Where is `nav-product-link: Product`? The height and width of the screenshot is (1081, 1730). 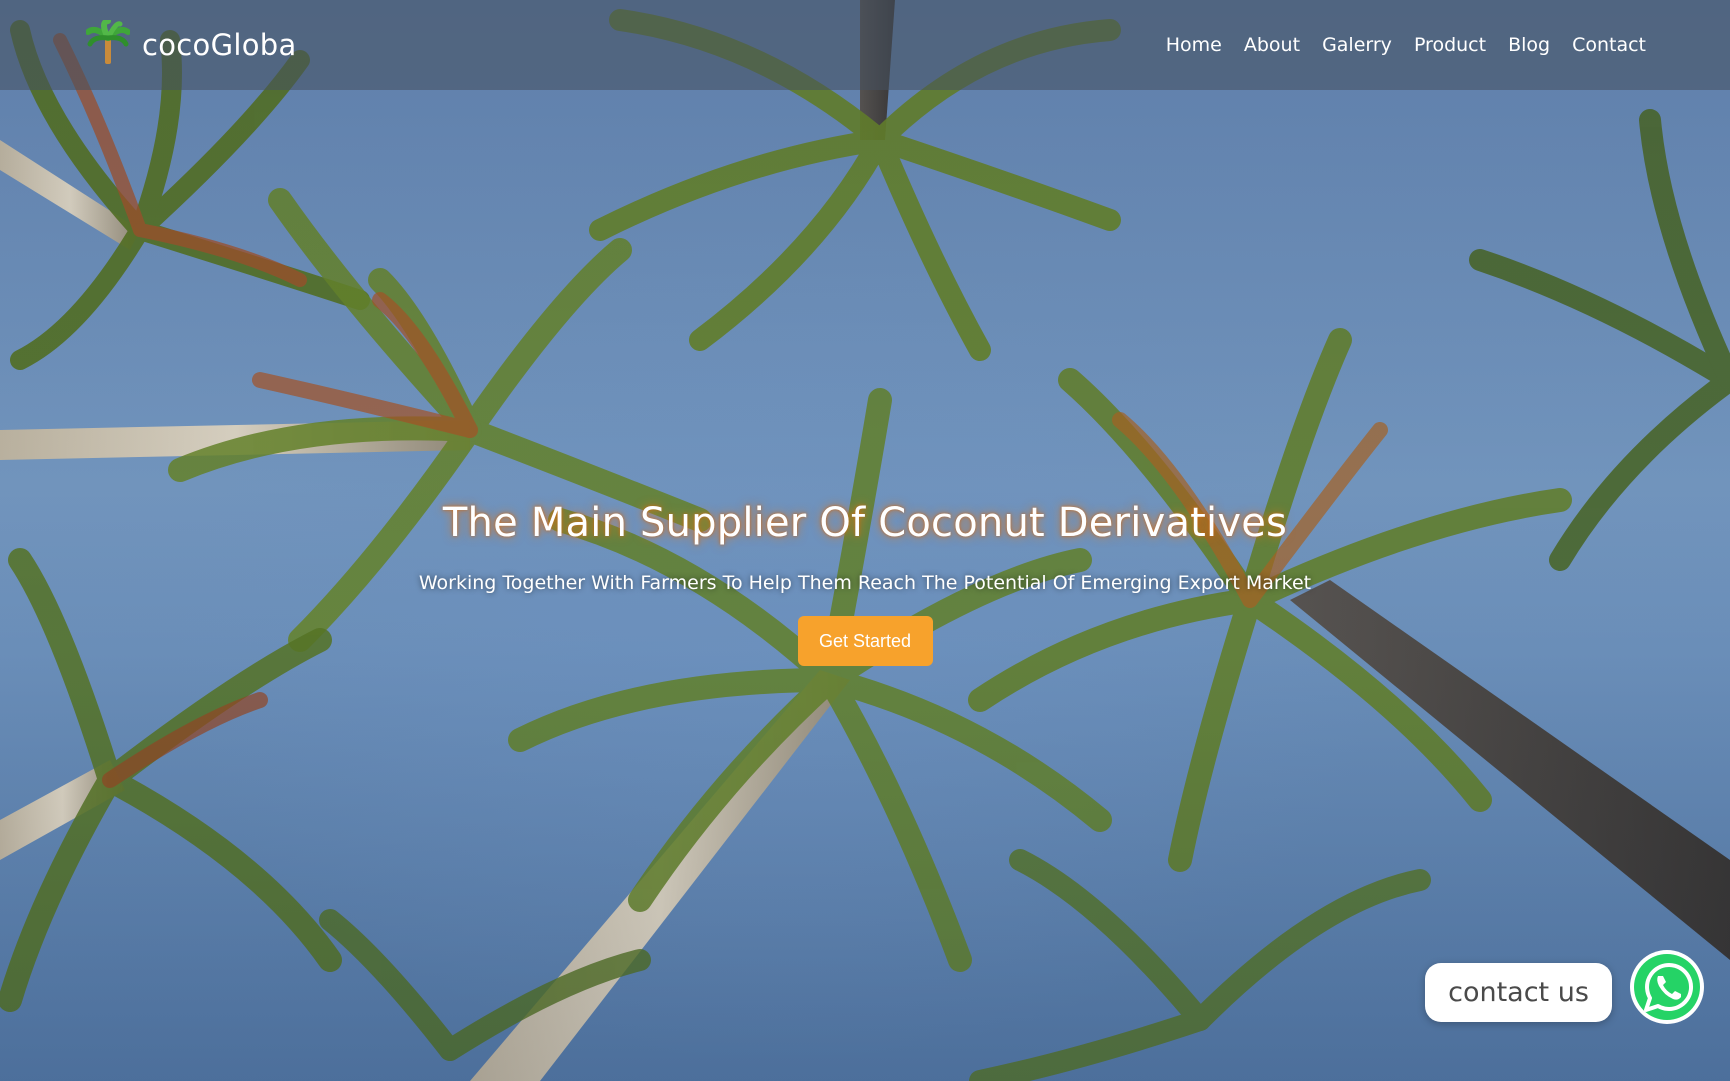
nav-product-link: Product is located at coordinates (1450, 45).